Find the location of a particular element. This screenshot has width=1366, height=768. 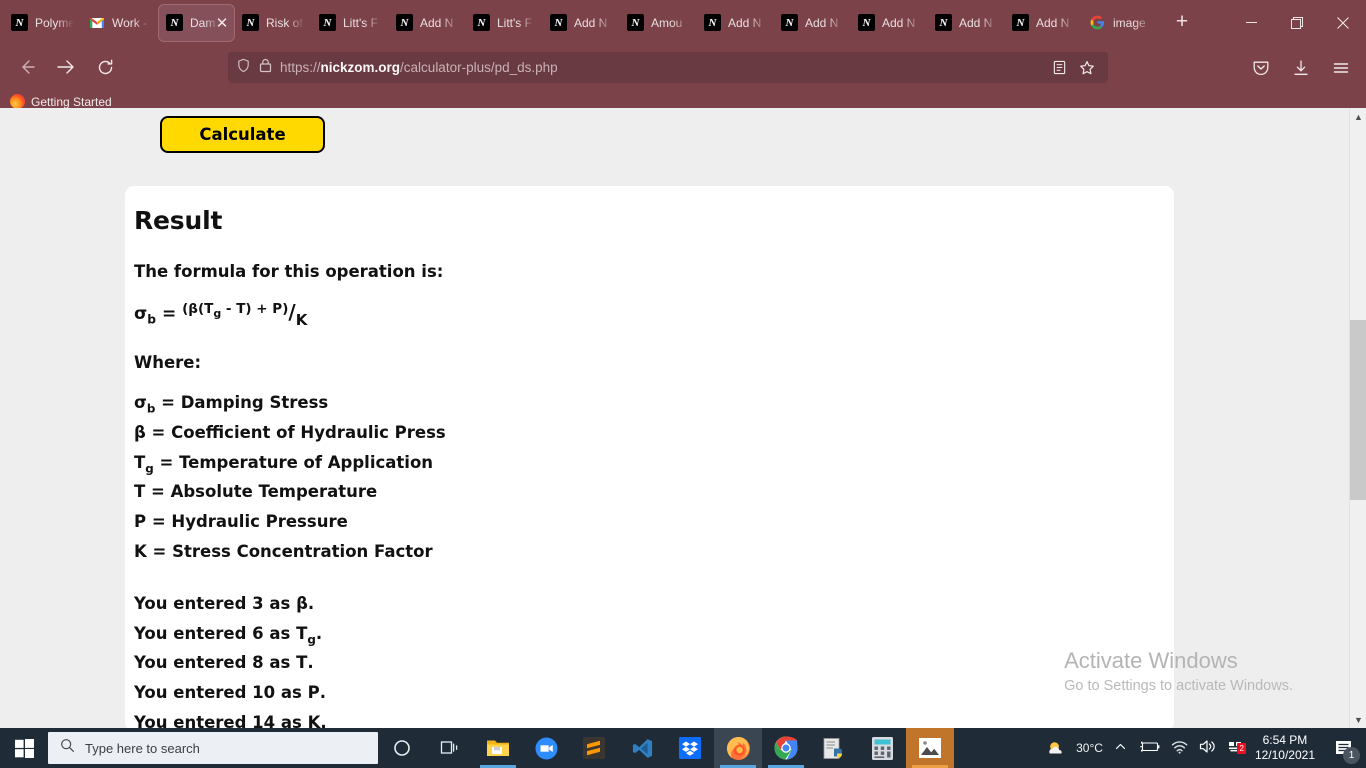

browser-tab-3: N Risk of is located at coordinates (273, 23).